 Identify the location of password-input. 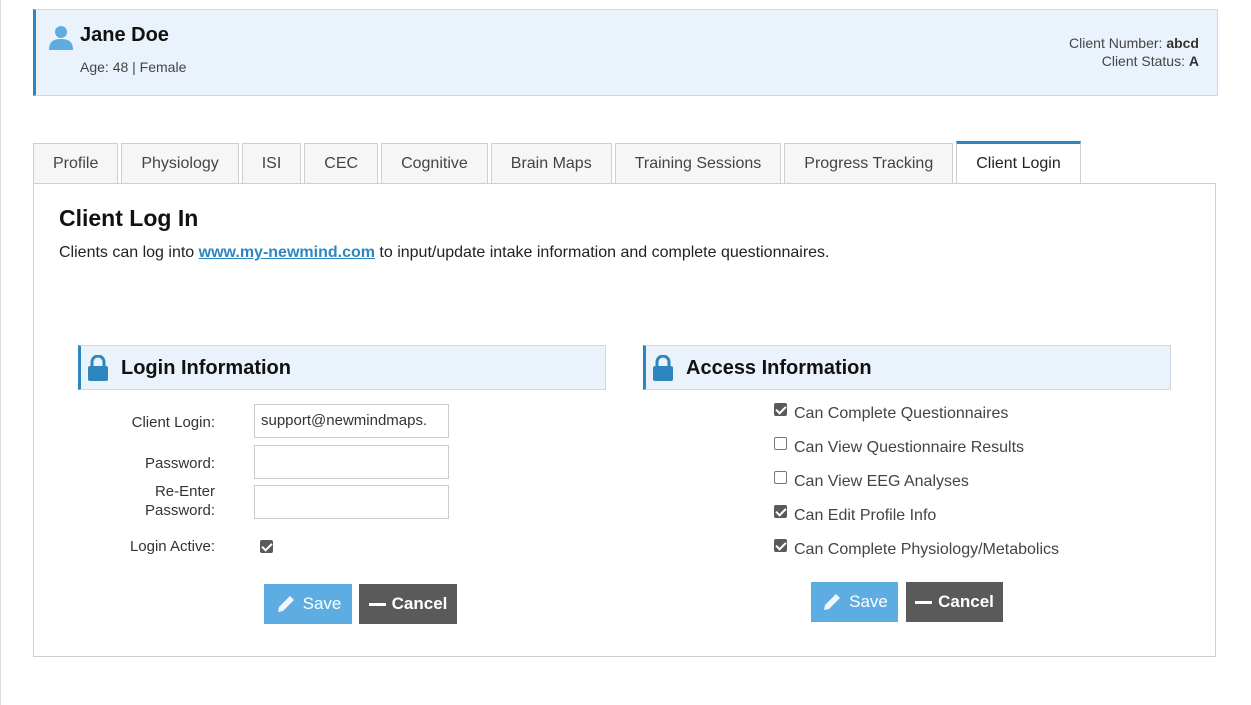
(351, 462).